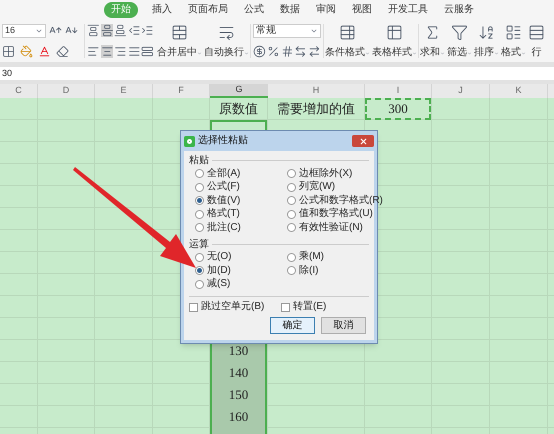 This screenshot has width=554, height=434. I want to click on ok-button: 确定, so click(292, 325).